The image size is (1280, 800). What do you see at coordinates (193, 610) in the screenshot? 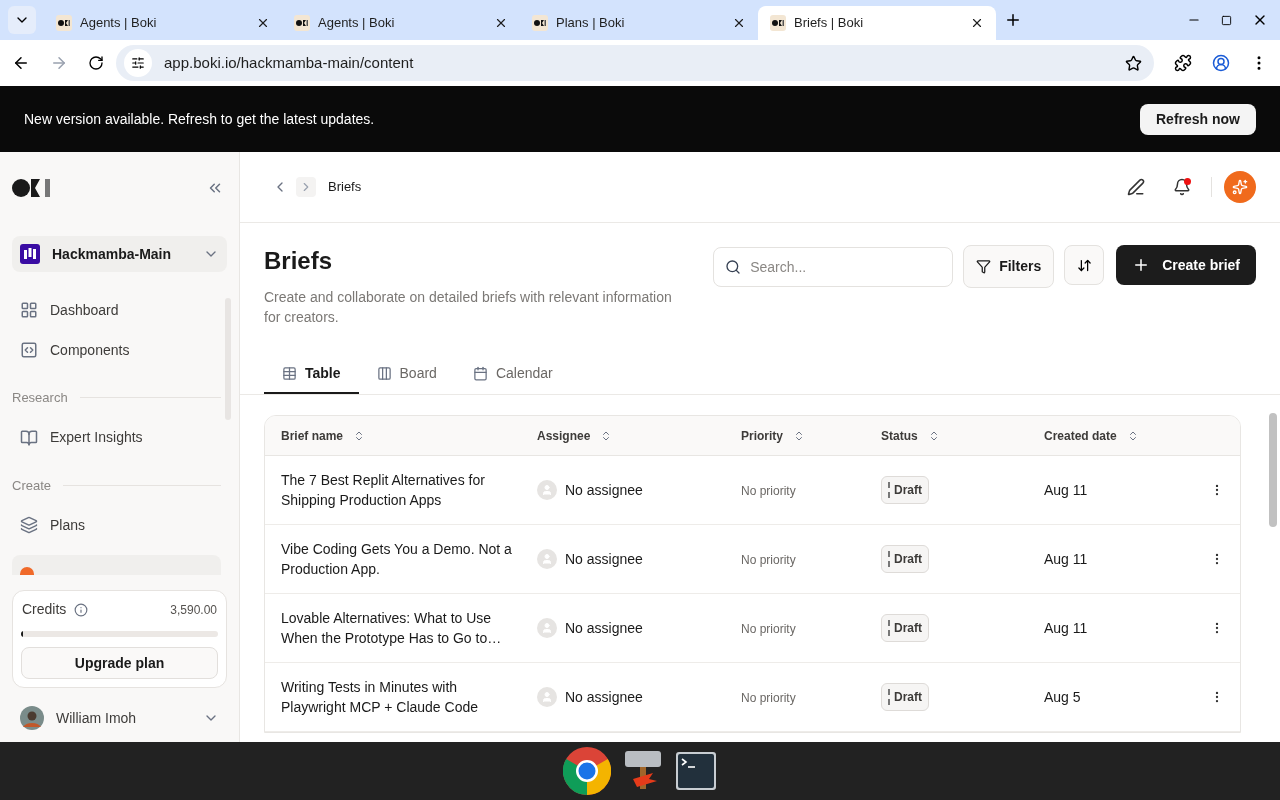
I see `credits-amount: 3,590.00` at bounding box center [193, 610].